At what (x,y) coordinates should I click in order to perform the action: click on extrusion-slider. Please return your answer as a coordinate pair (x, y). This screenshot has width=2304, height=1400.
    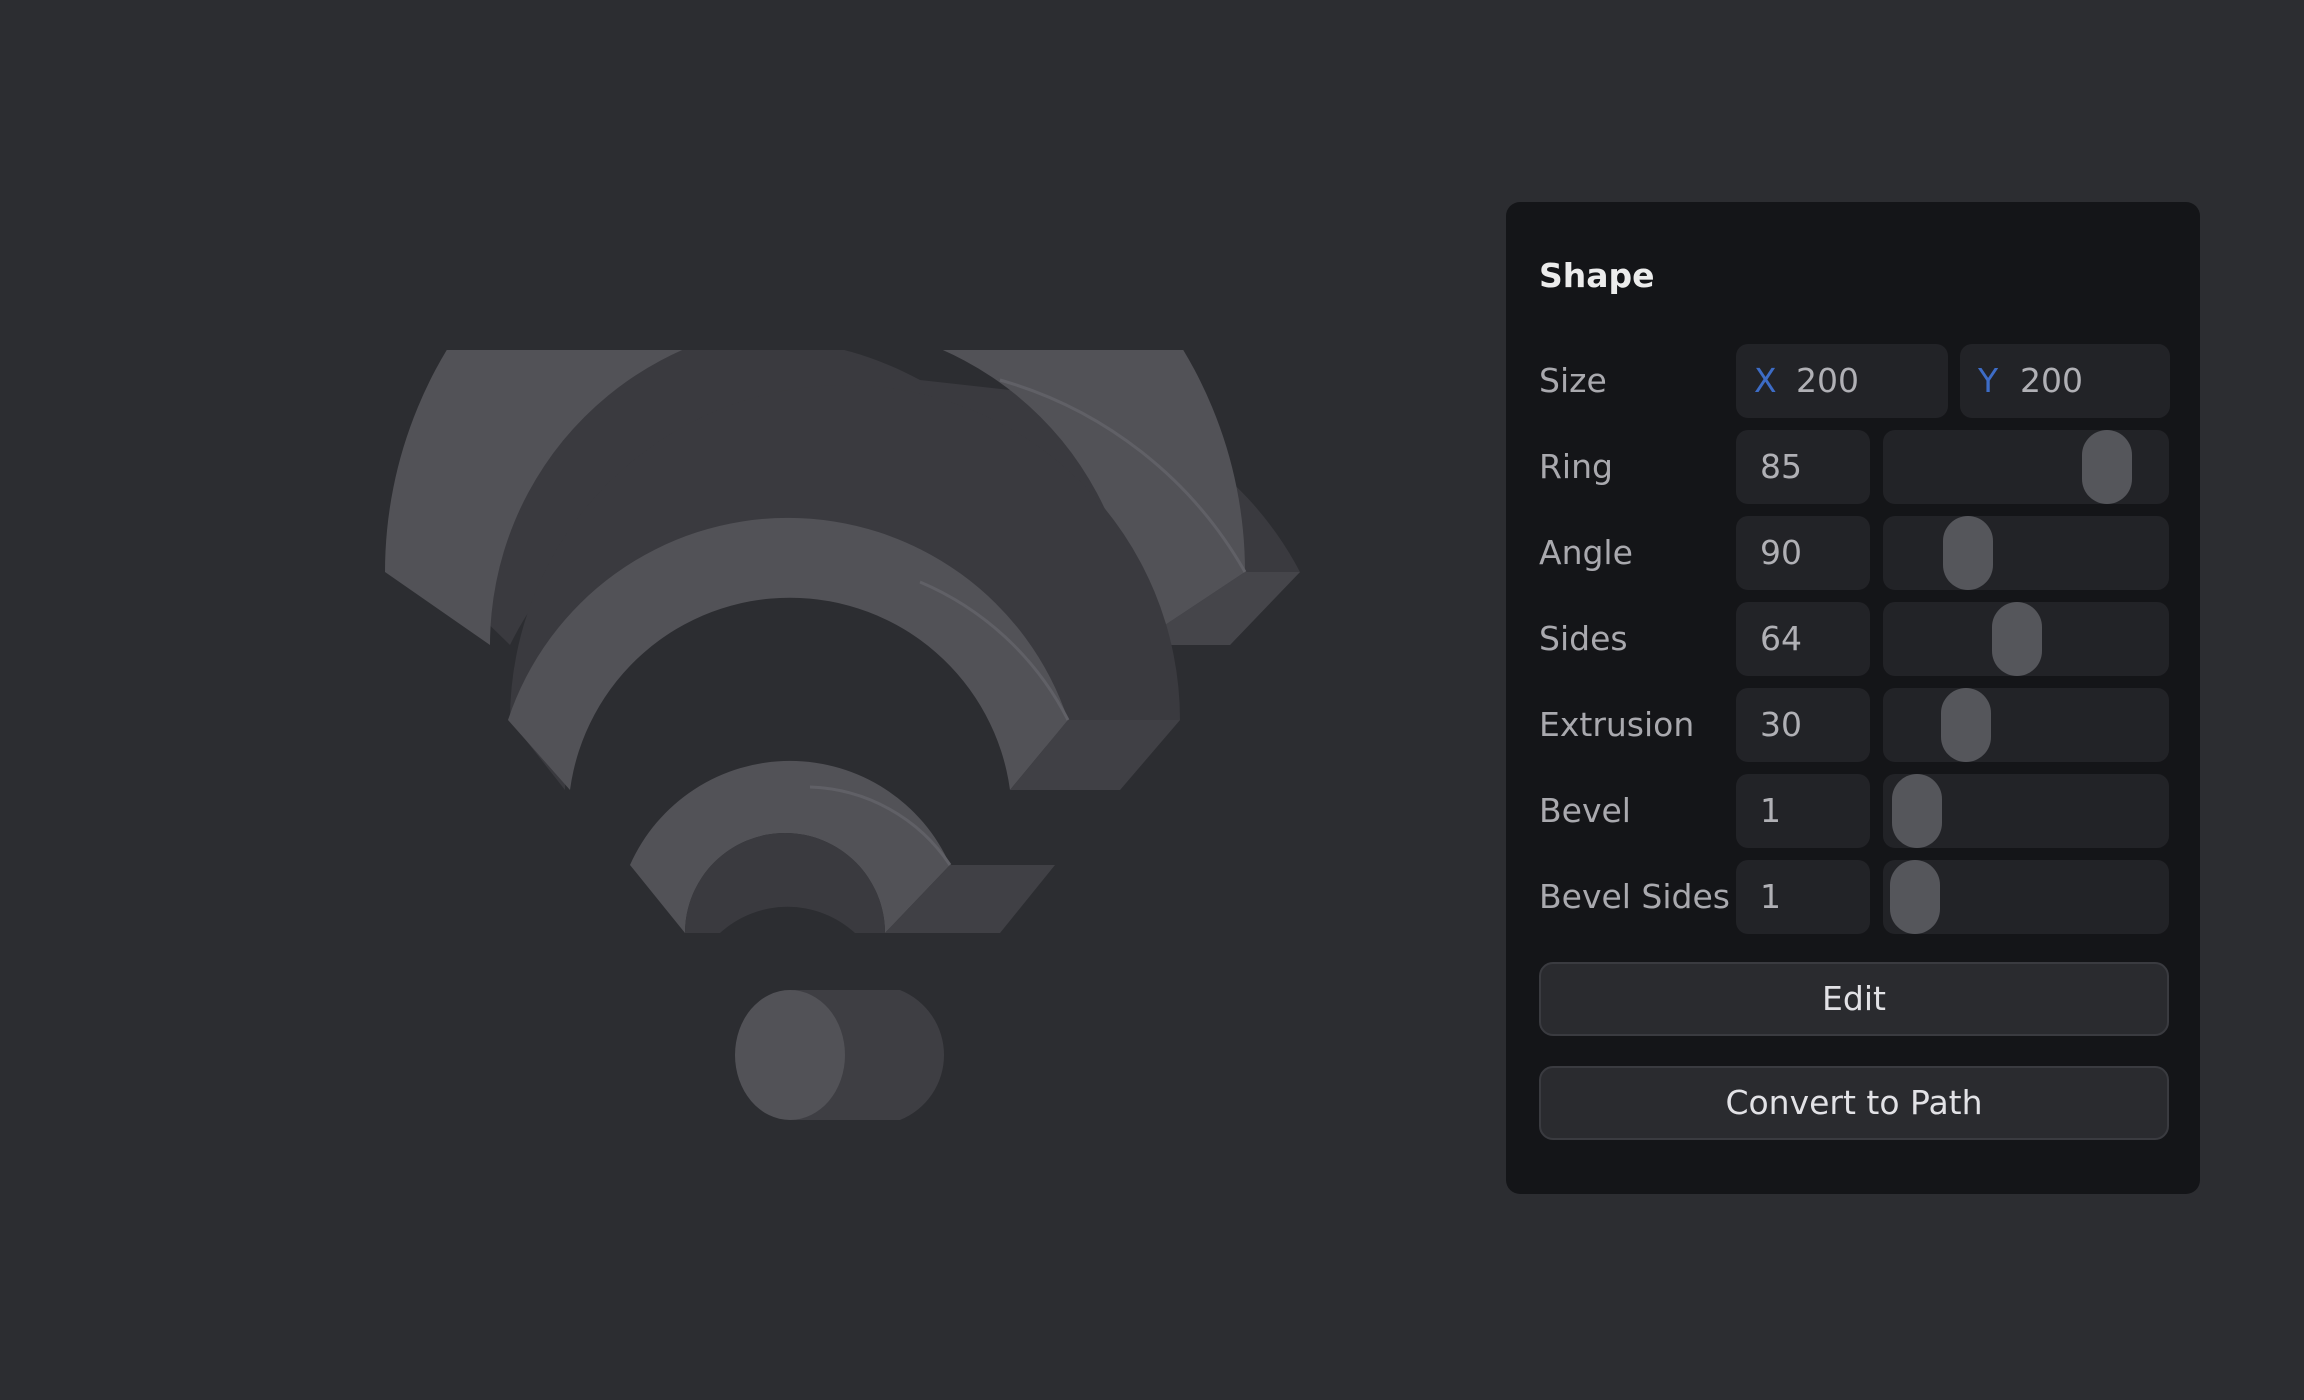
    Looking at the image, I should click on (2026, 725).